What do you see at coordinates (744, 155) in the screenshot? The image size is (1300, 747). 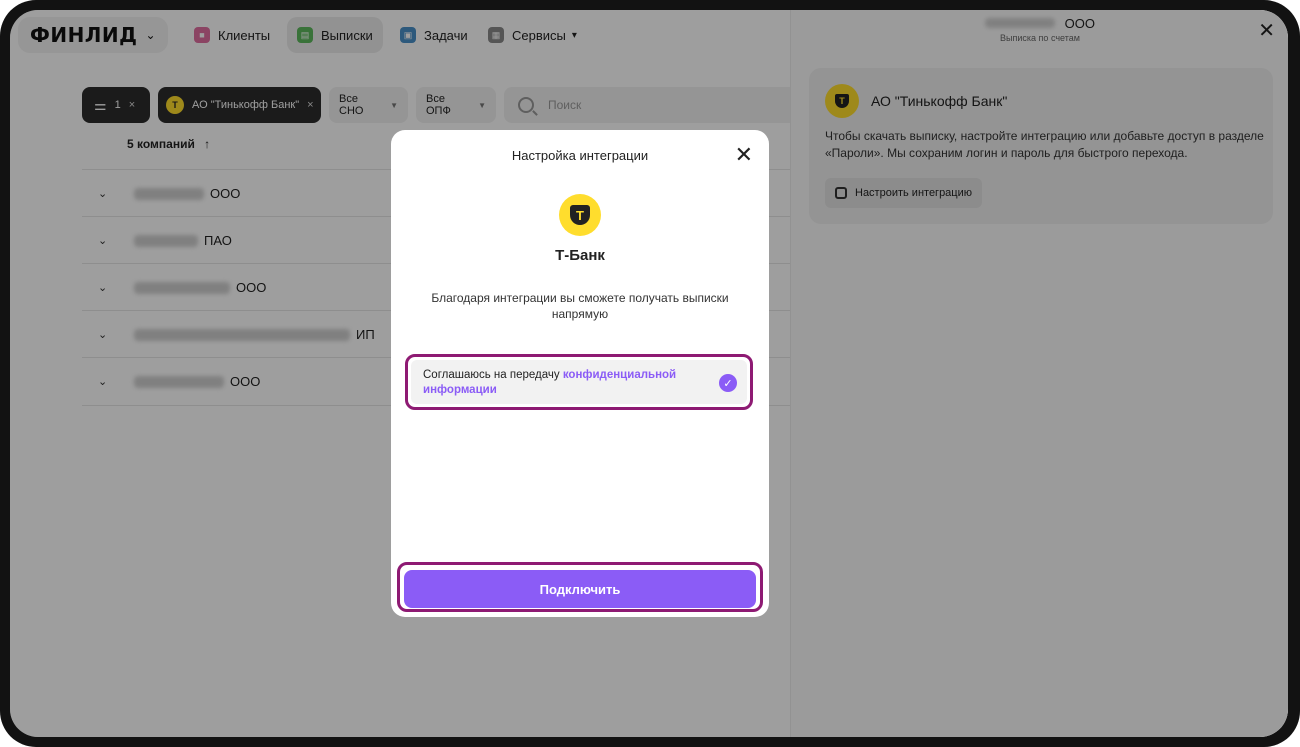 I see `close-icon: ✕` at bounding box center [744, 155].